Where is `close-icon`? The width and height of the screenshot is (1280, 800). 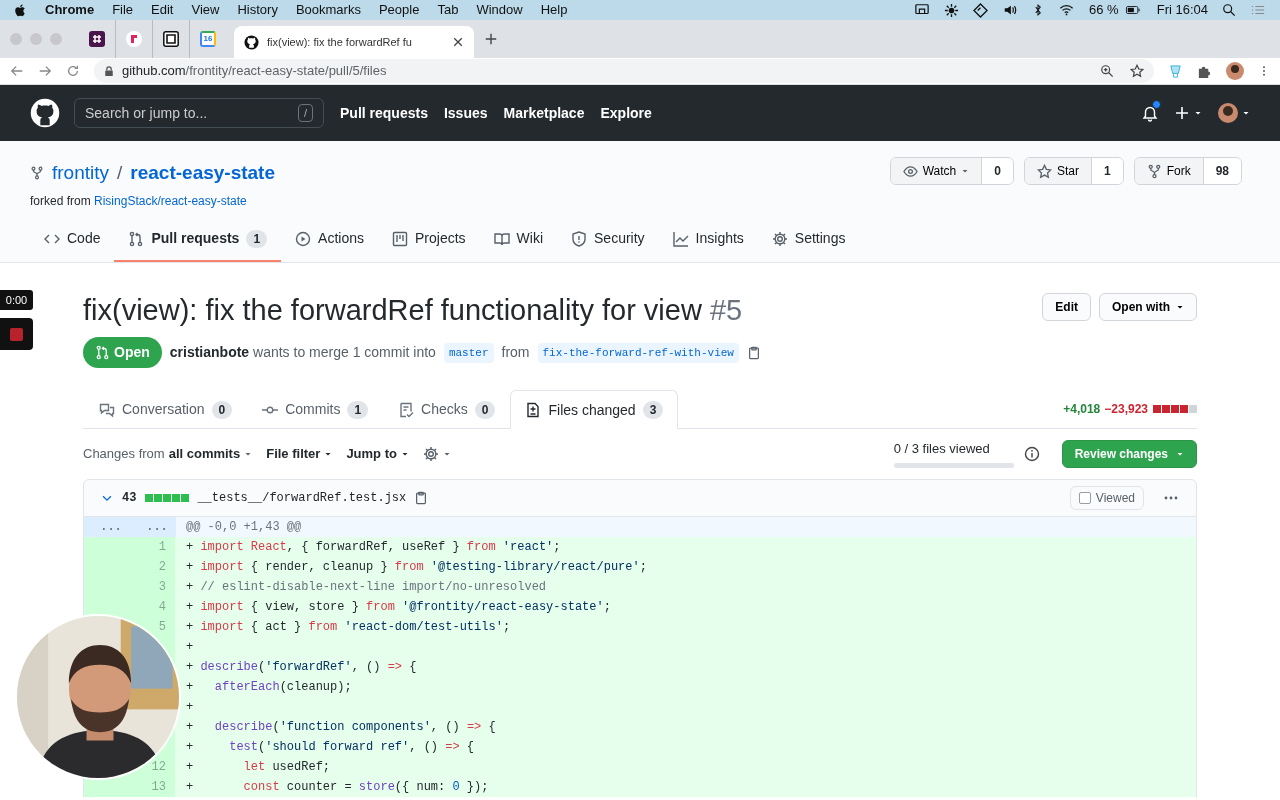
close-icon is located at coordinates (458, 42).